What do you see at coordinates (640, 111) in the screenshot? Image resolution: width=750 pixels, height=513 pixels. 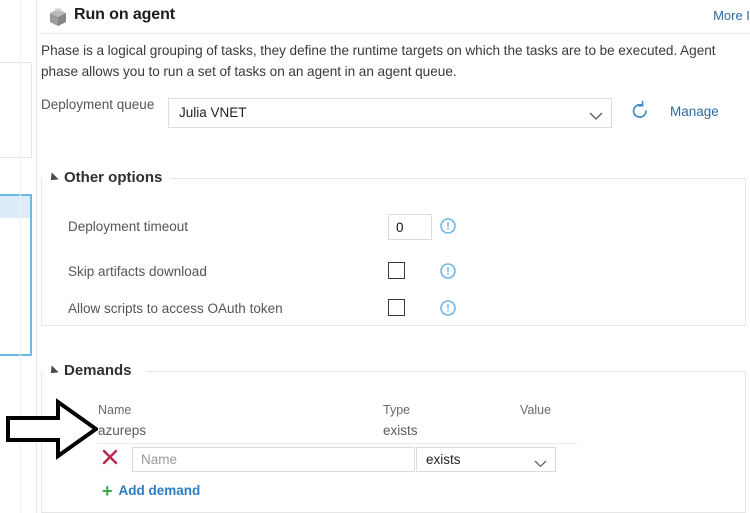 I see `refresh-icon` at bounding box center [640, 111].